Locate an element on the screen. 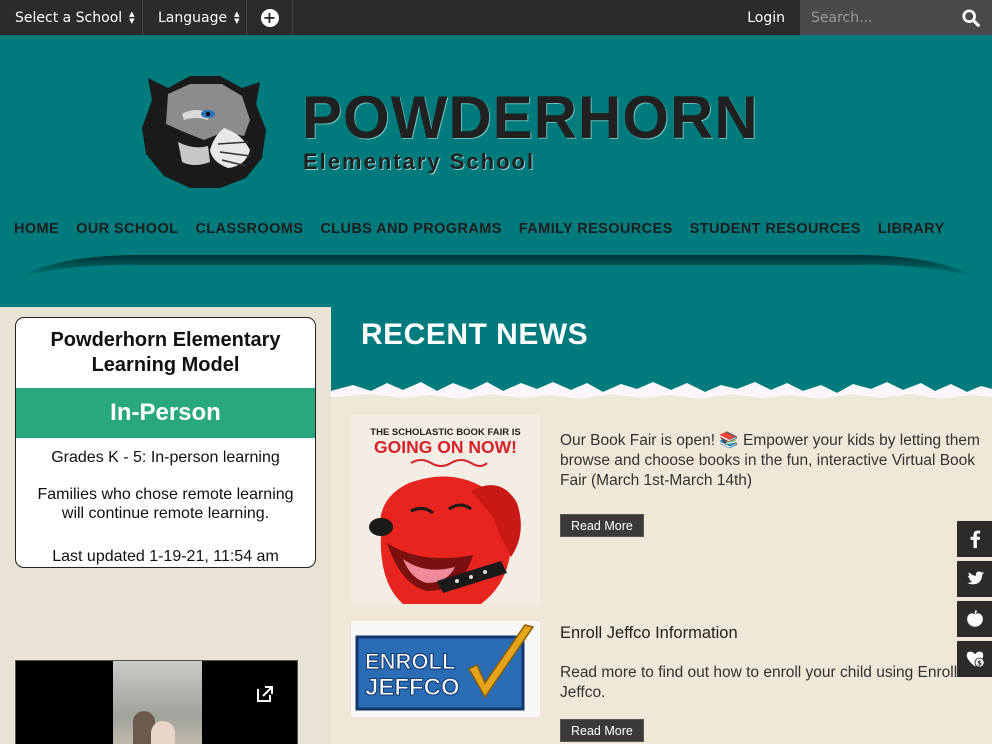  utility-bar: Select a School ▲ ▼ Language ▲ ▼ + Login is located at coordinates (496, 17).